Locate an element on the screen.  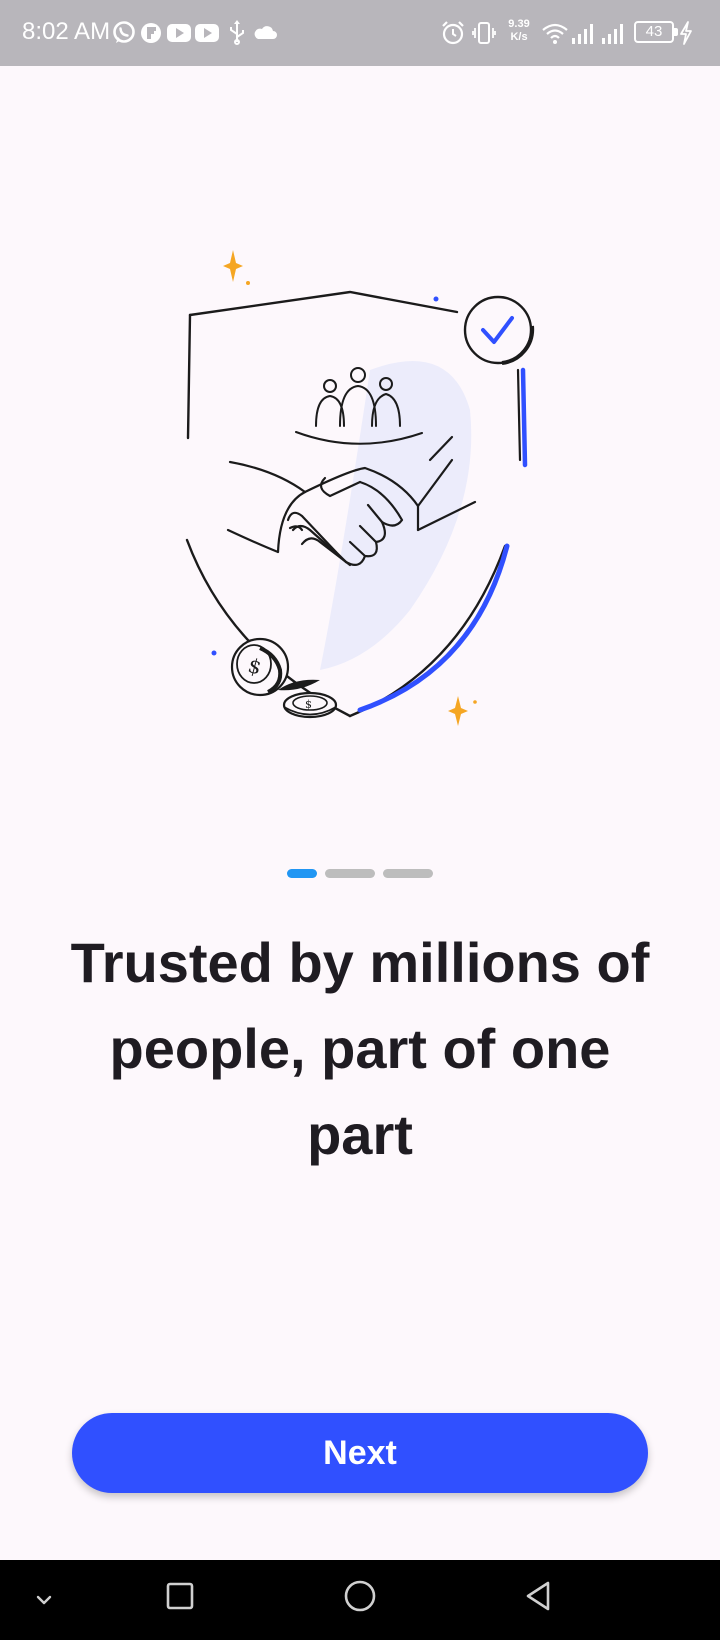
next-button: Next is located at coordinates (360, 1453).